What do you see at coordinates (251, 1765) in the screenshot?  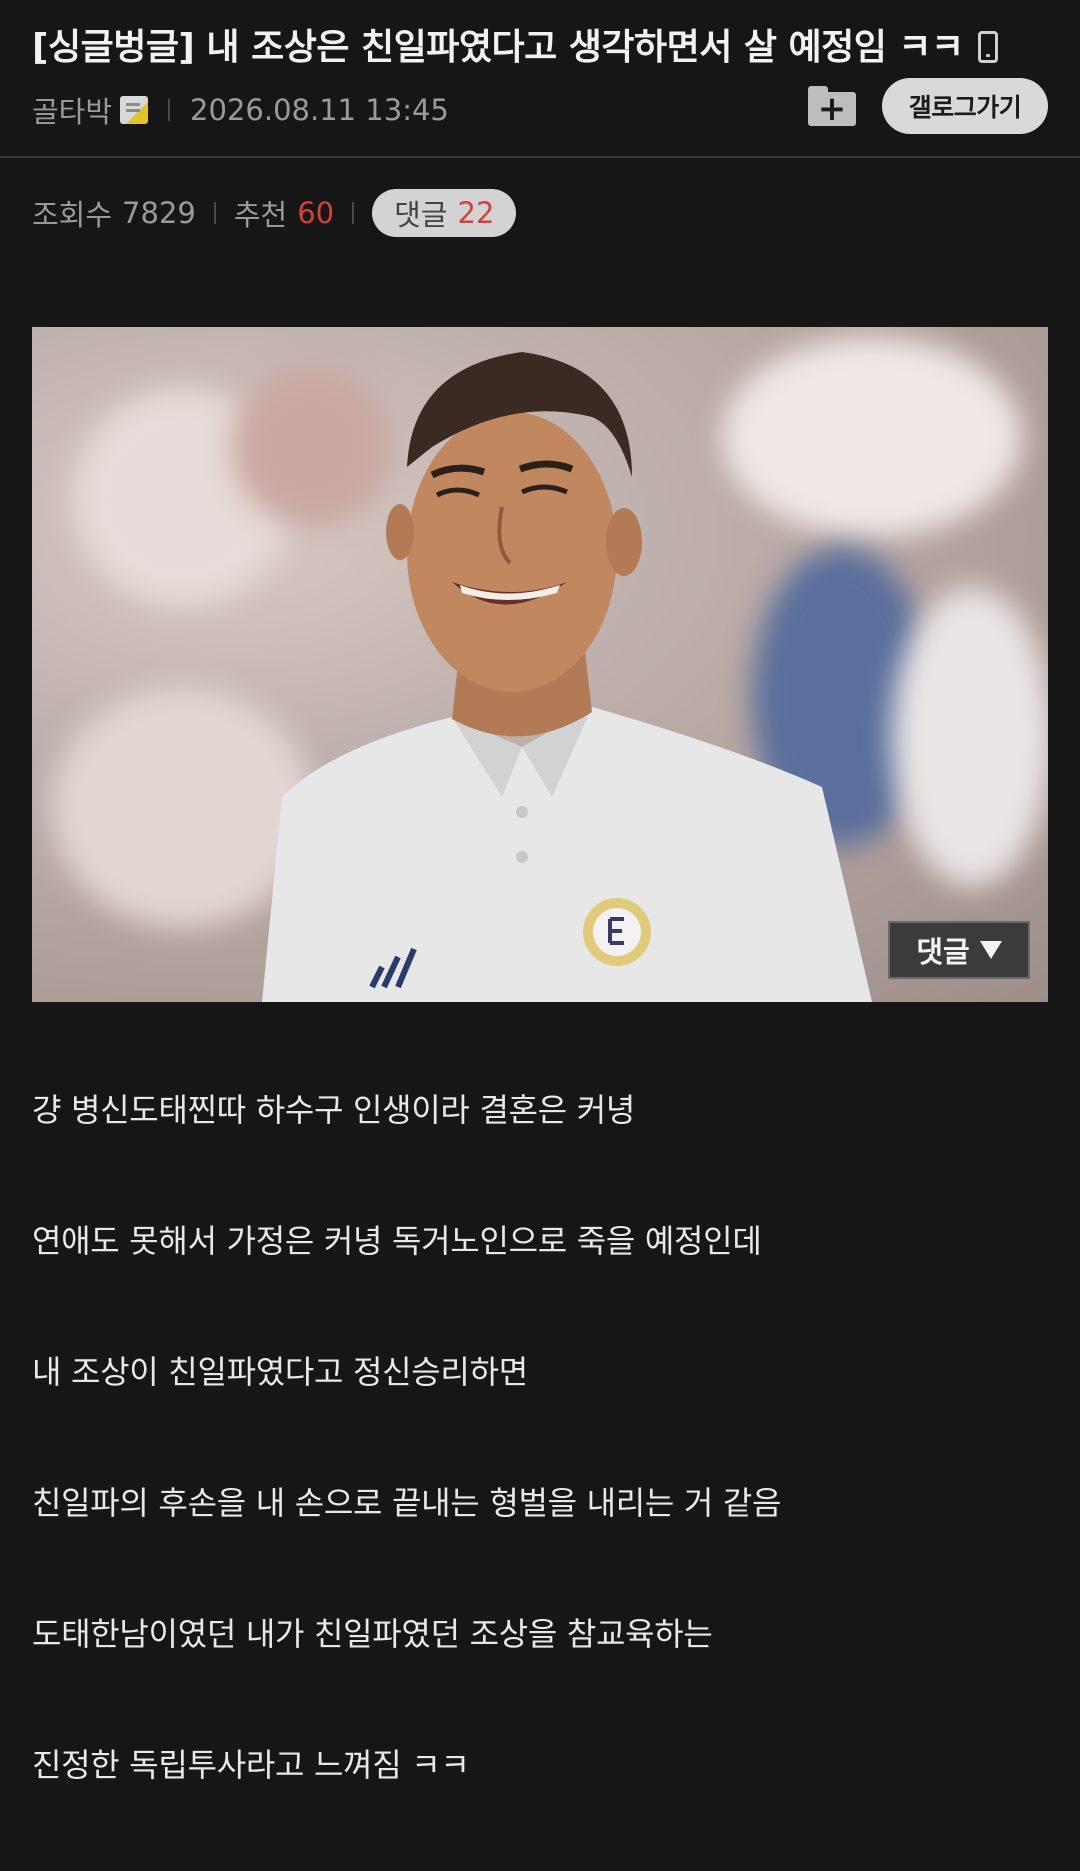 I see `content-line: 진정한 독립투사라고 느껴짐 ㅋㅋ` at bounding box center [251, 1765].